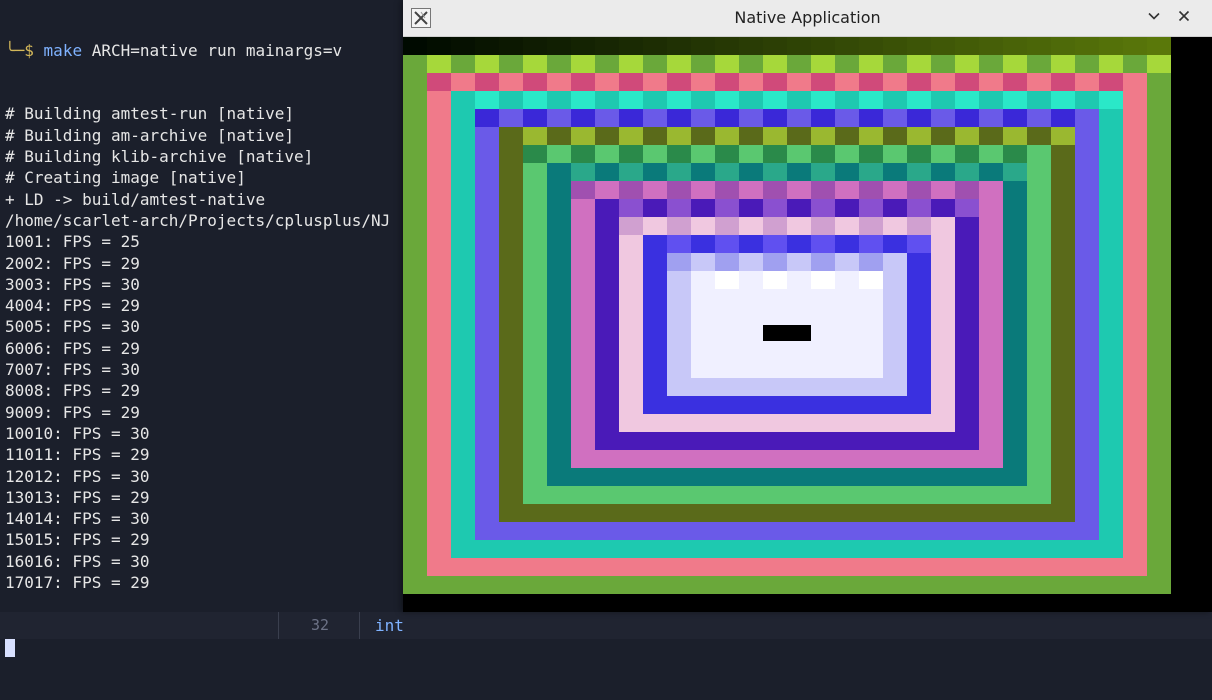 The height and width of the screenshot is (700, 1212). Describe the element at coordinates (198, 220) in the screenshot. I see `terminal-output-line: /home/scarlet-arch/Projects/cplusplus/NJ` at that location.